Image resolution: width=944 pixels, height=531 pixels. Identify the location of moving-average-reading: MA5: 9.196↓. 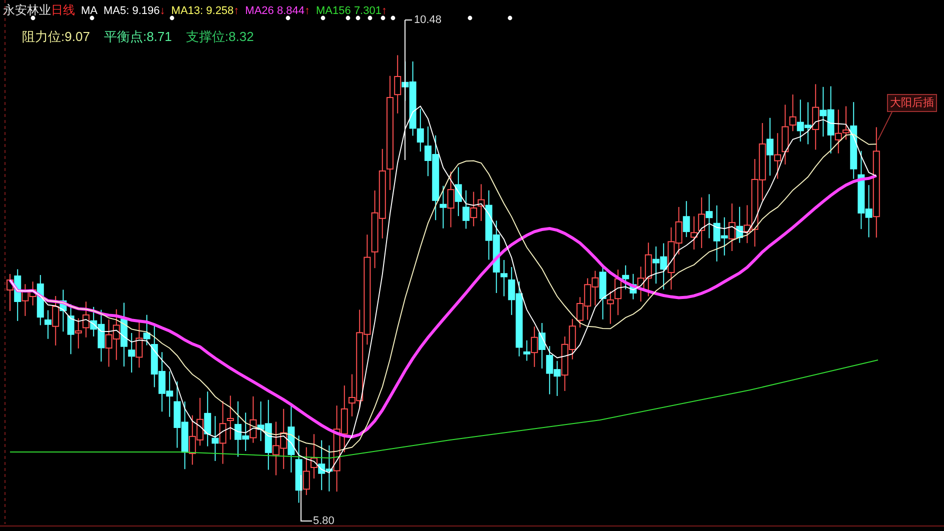
(135, 11).